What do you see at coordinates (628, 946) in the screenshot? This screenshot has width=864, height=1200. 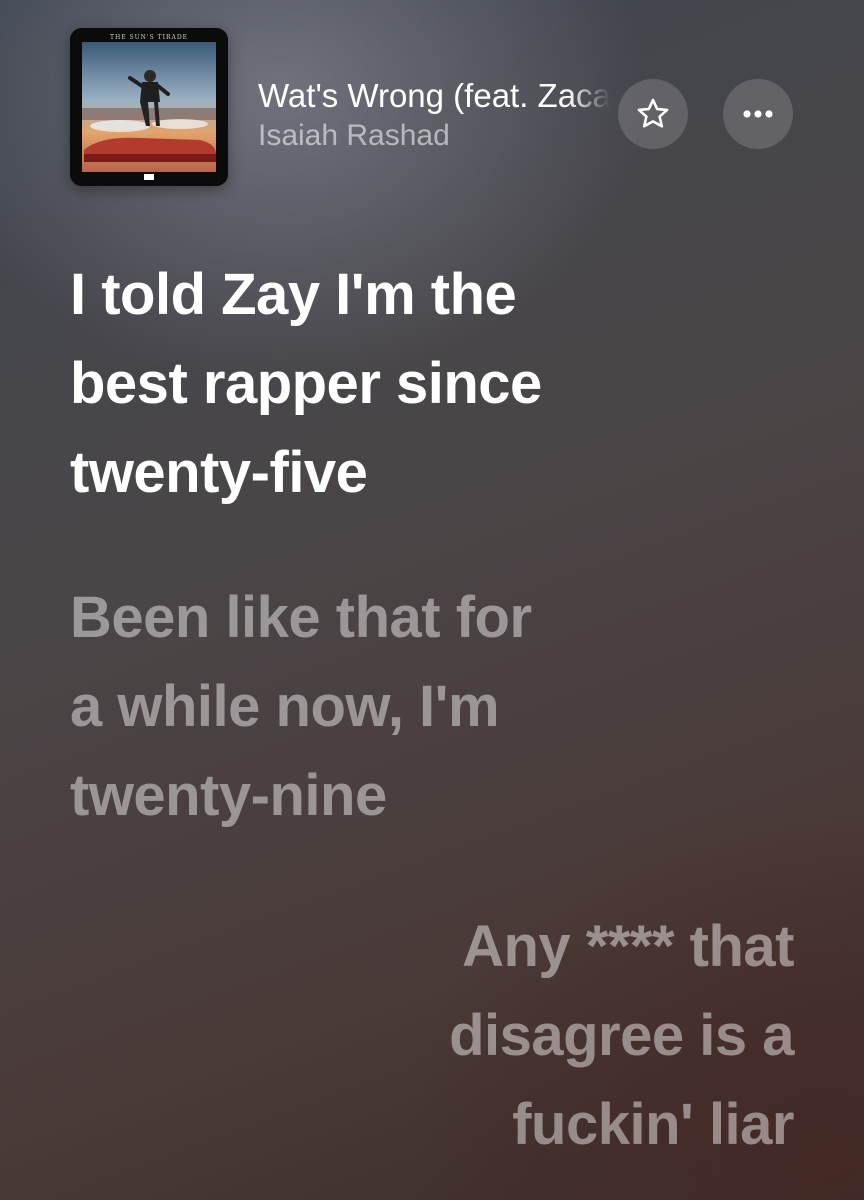 I see `lyric-text: Any **** that` at bounding box center [628, 946].